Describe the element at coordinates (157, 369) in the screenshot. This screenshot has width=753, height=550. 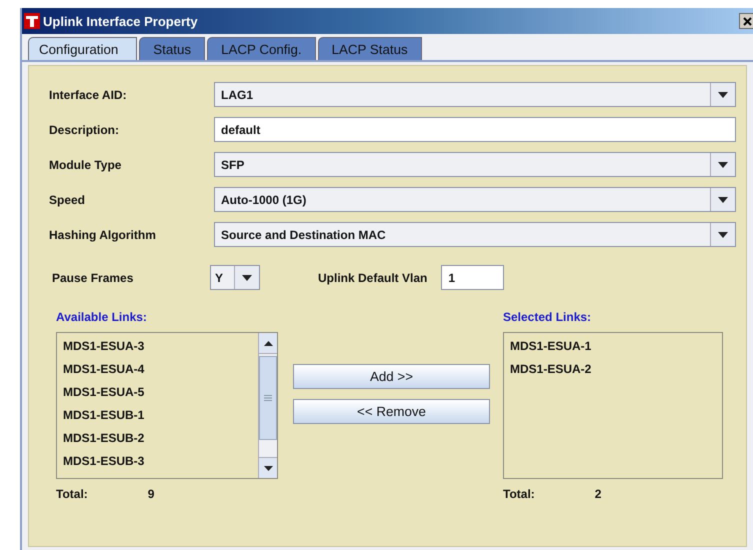
I see `list-item: MDS1-ESUA-4` at that location.